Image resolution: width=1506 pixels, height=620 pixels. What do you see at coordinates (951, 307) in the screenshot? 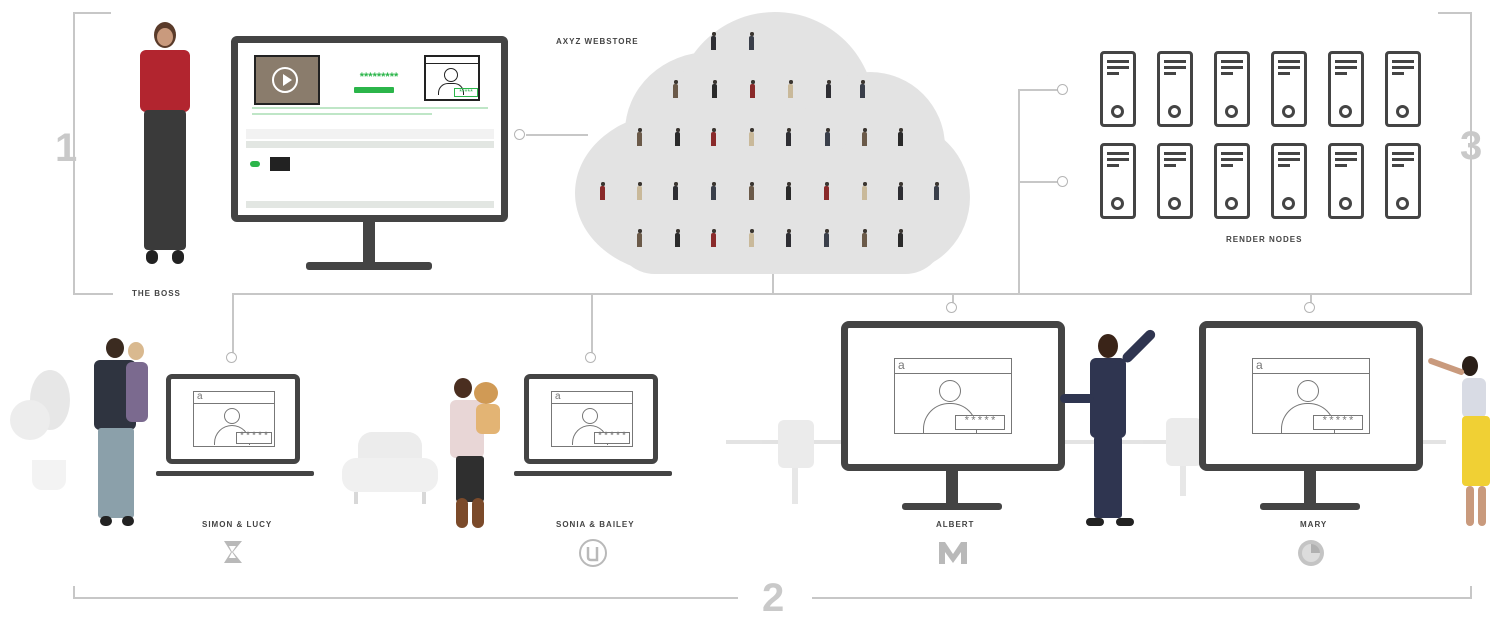
I see `node-albert` at bounding box center [951, 307].